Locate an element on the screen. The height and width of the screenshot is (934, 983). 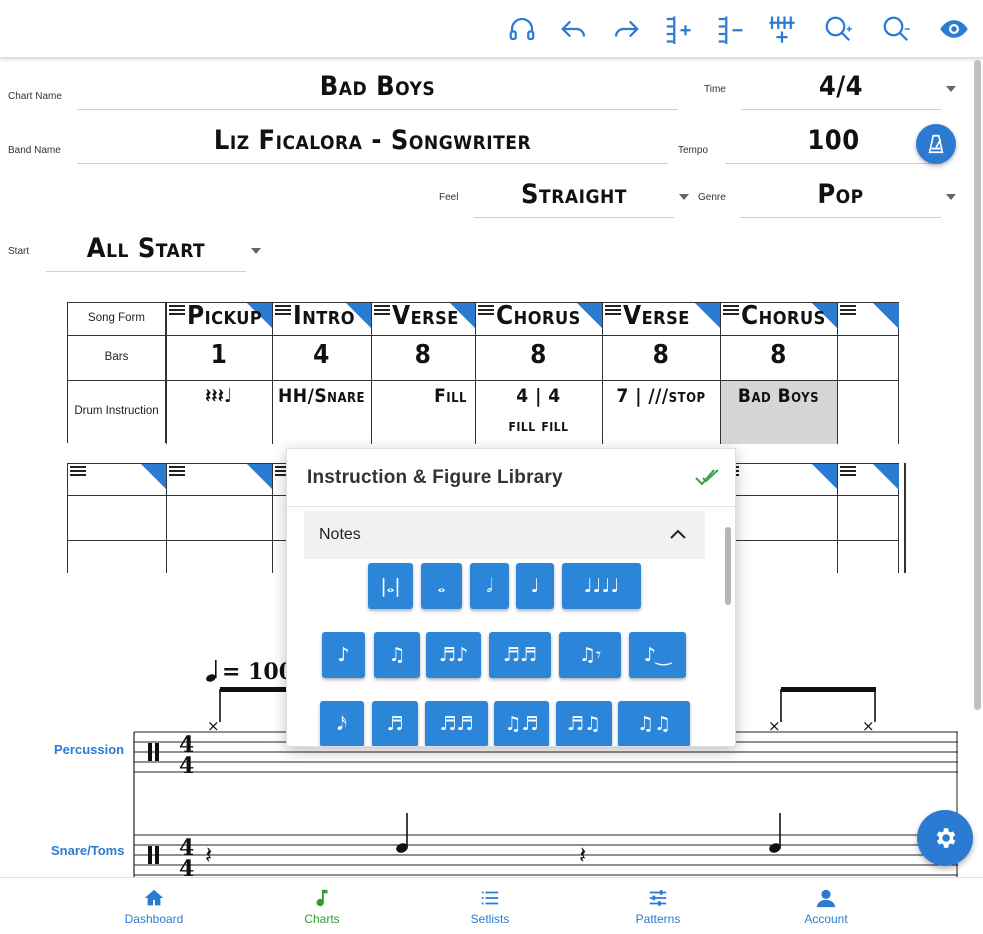
section-drum-instruction: Fill is located at coordinates (423, 396).